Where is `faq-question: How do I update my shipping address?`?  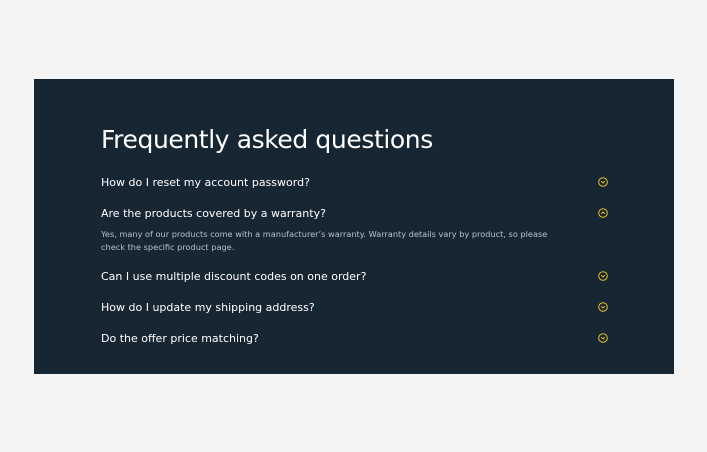
faq-question: How do I update my shipping address? is located at coordinates (208, 307).